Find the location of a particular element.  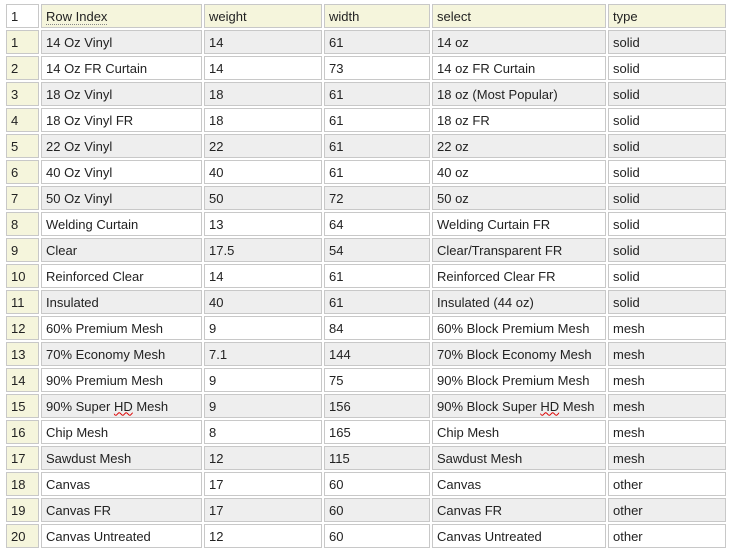

row-number: 5 is located at coordinates (22, 146).